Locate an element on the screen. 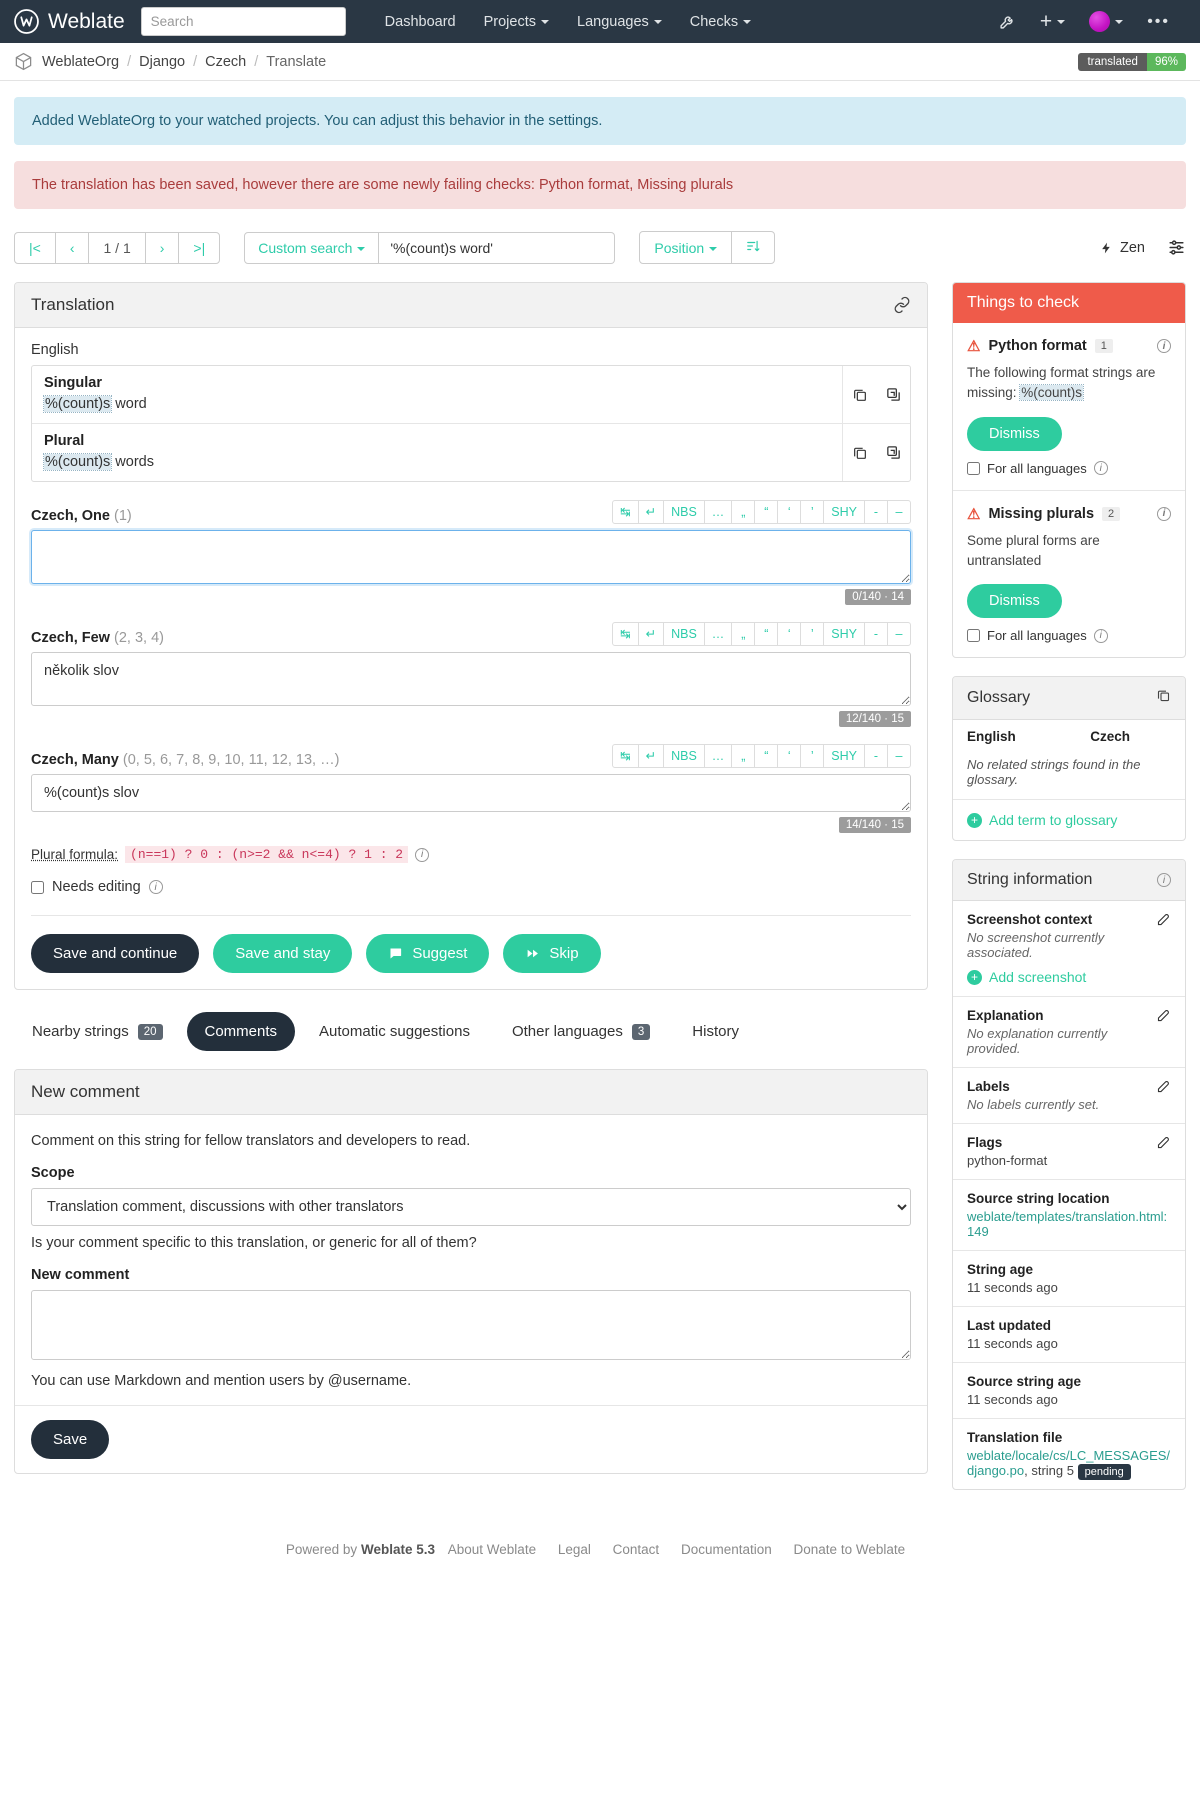 This screenshot has height=1804, width=1200. source-location-link: weblate/templates/translation.html:149 is located at coordinates (1067, 1224).